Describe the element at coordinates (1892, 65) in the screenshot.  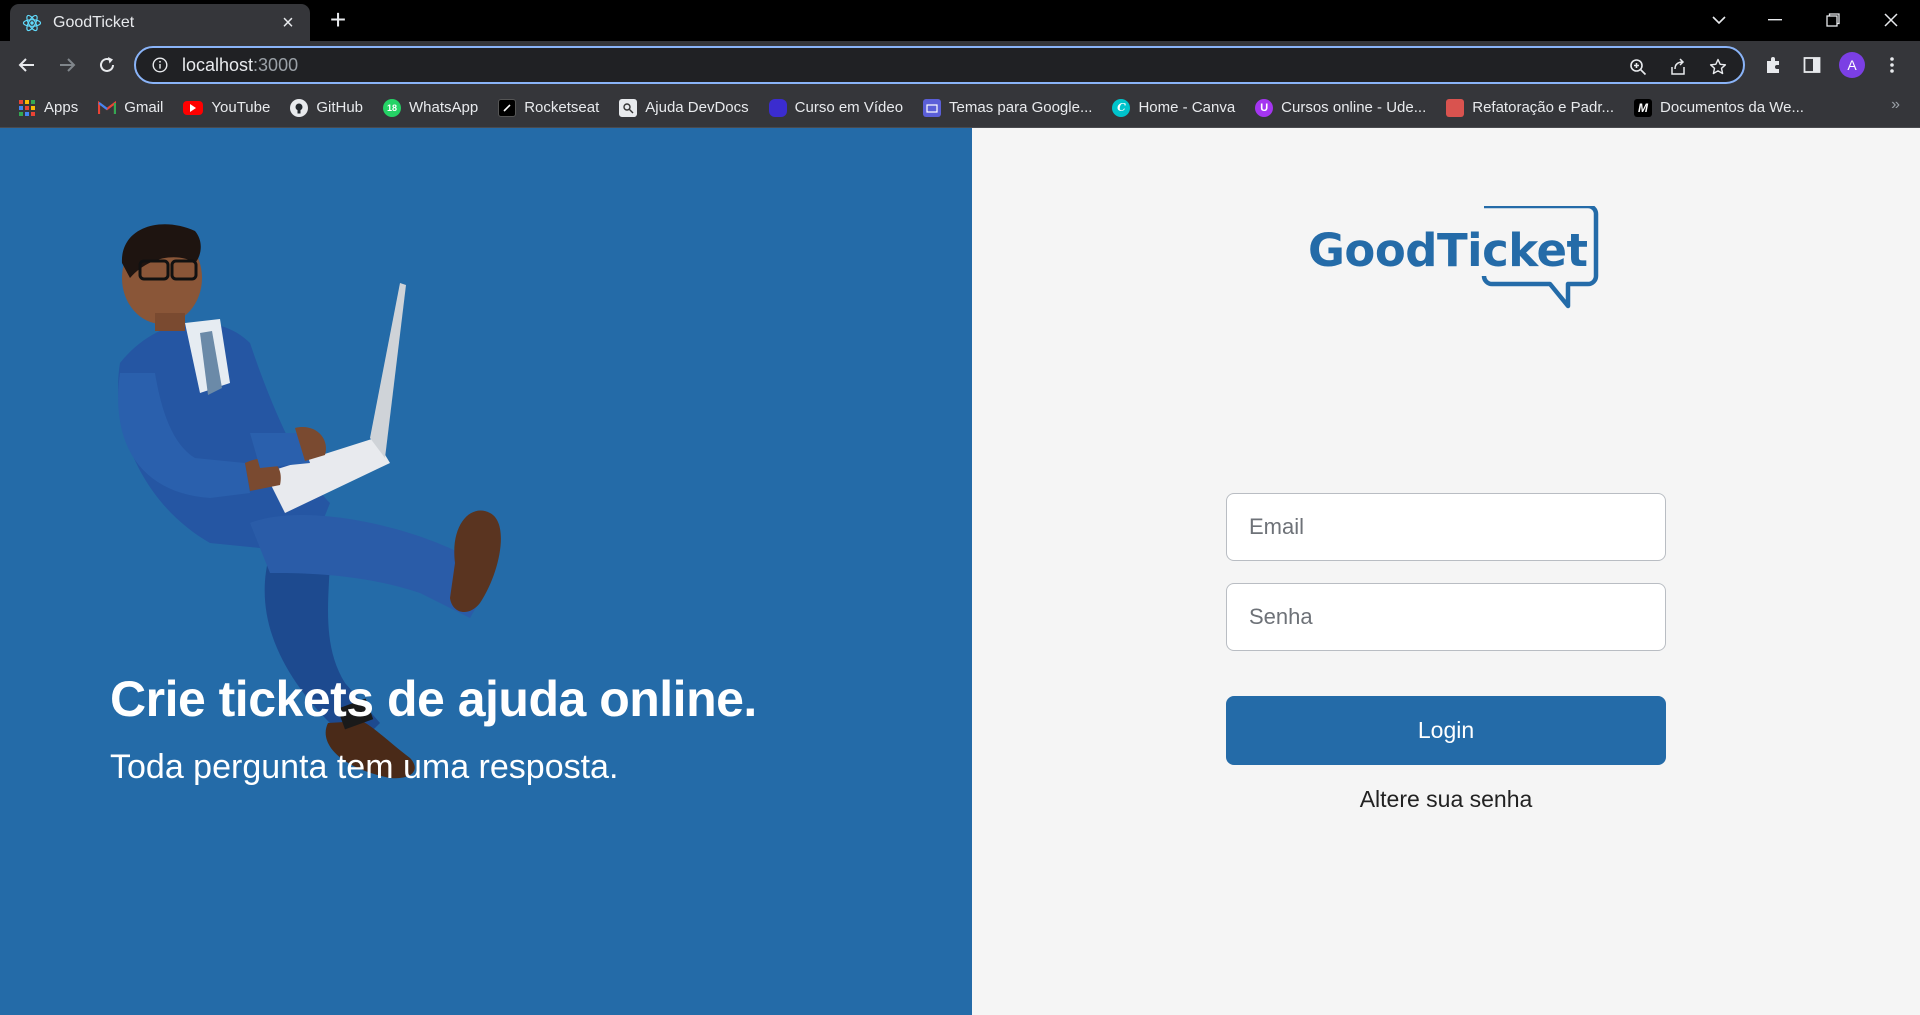
I see `more-menu-icon` at that location.